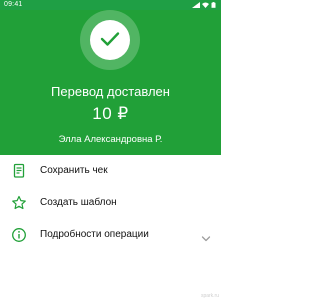 The width and height of the screenshot is (320, 300). Describe the element at coordinates (19, 235) in the screenshot. I see `info-icon` at that location.